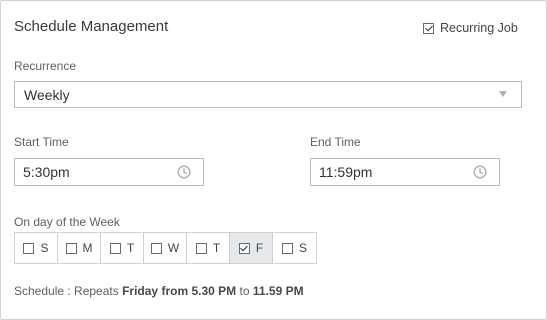 The image size is (547, 320). I want to click on day-letter: W, so click(173, 248).